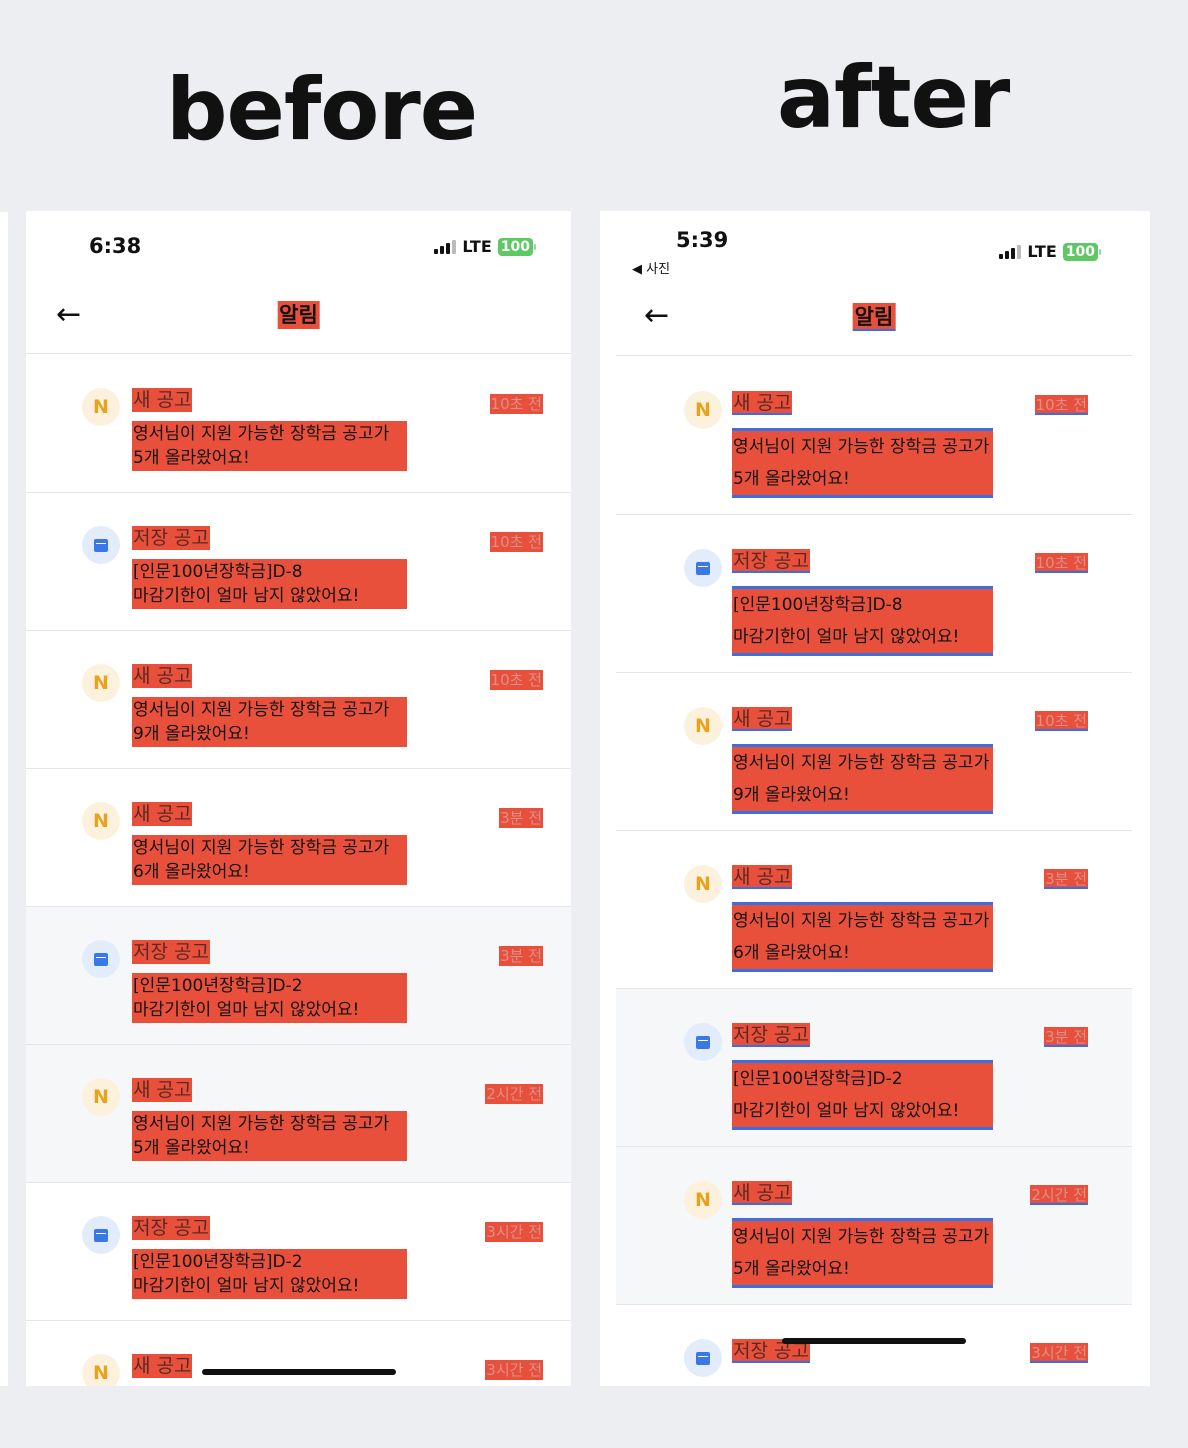 The height and width of the screenshot is (1448, 1188). What do you see at coordinates (874, 1345) in the screenshot?
I see `notification-item: 저장 공고 3시간 전` at bounding box center [874, 1345].